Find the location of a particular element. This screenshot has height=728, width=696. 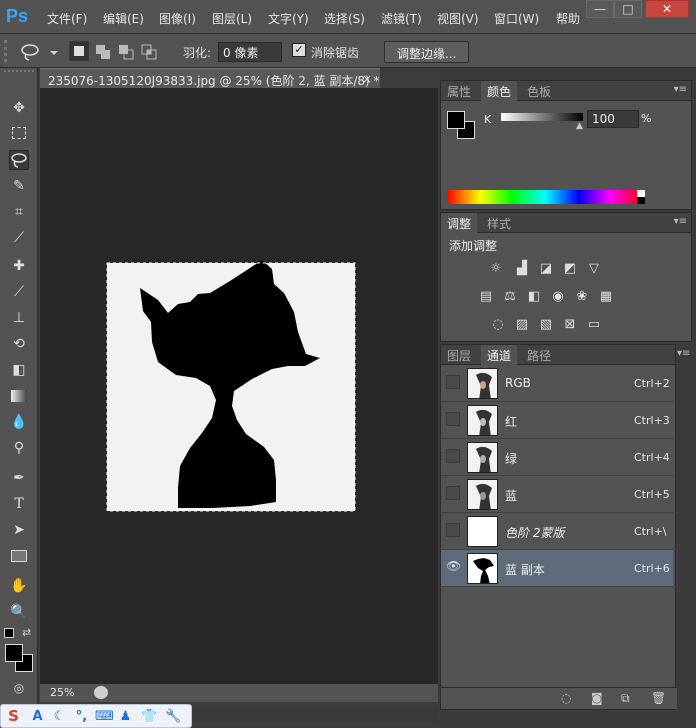

color-lookup-icon: ▦ is located at coordinates (606, 297).